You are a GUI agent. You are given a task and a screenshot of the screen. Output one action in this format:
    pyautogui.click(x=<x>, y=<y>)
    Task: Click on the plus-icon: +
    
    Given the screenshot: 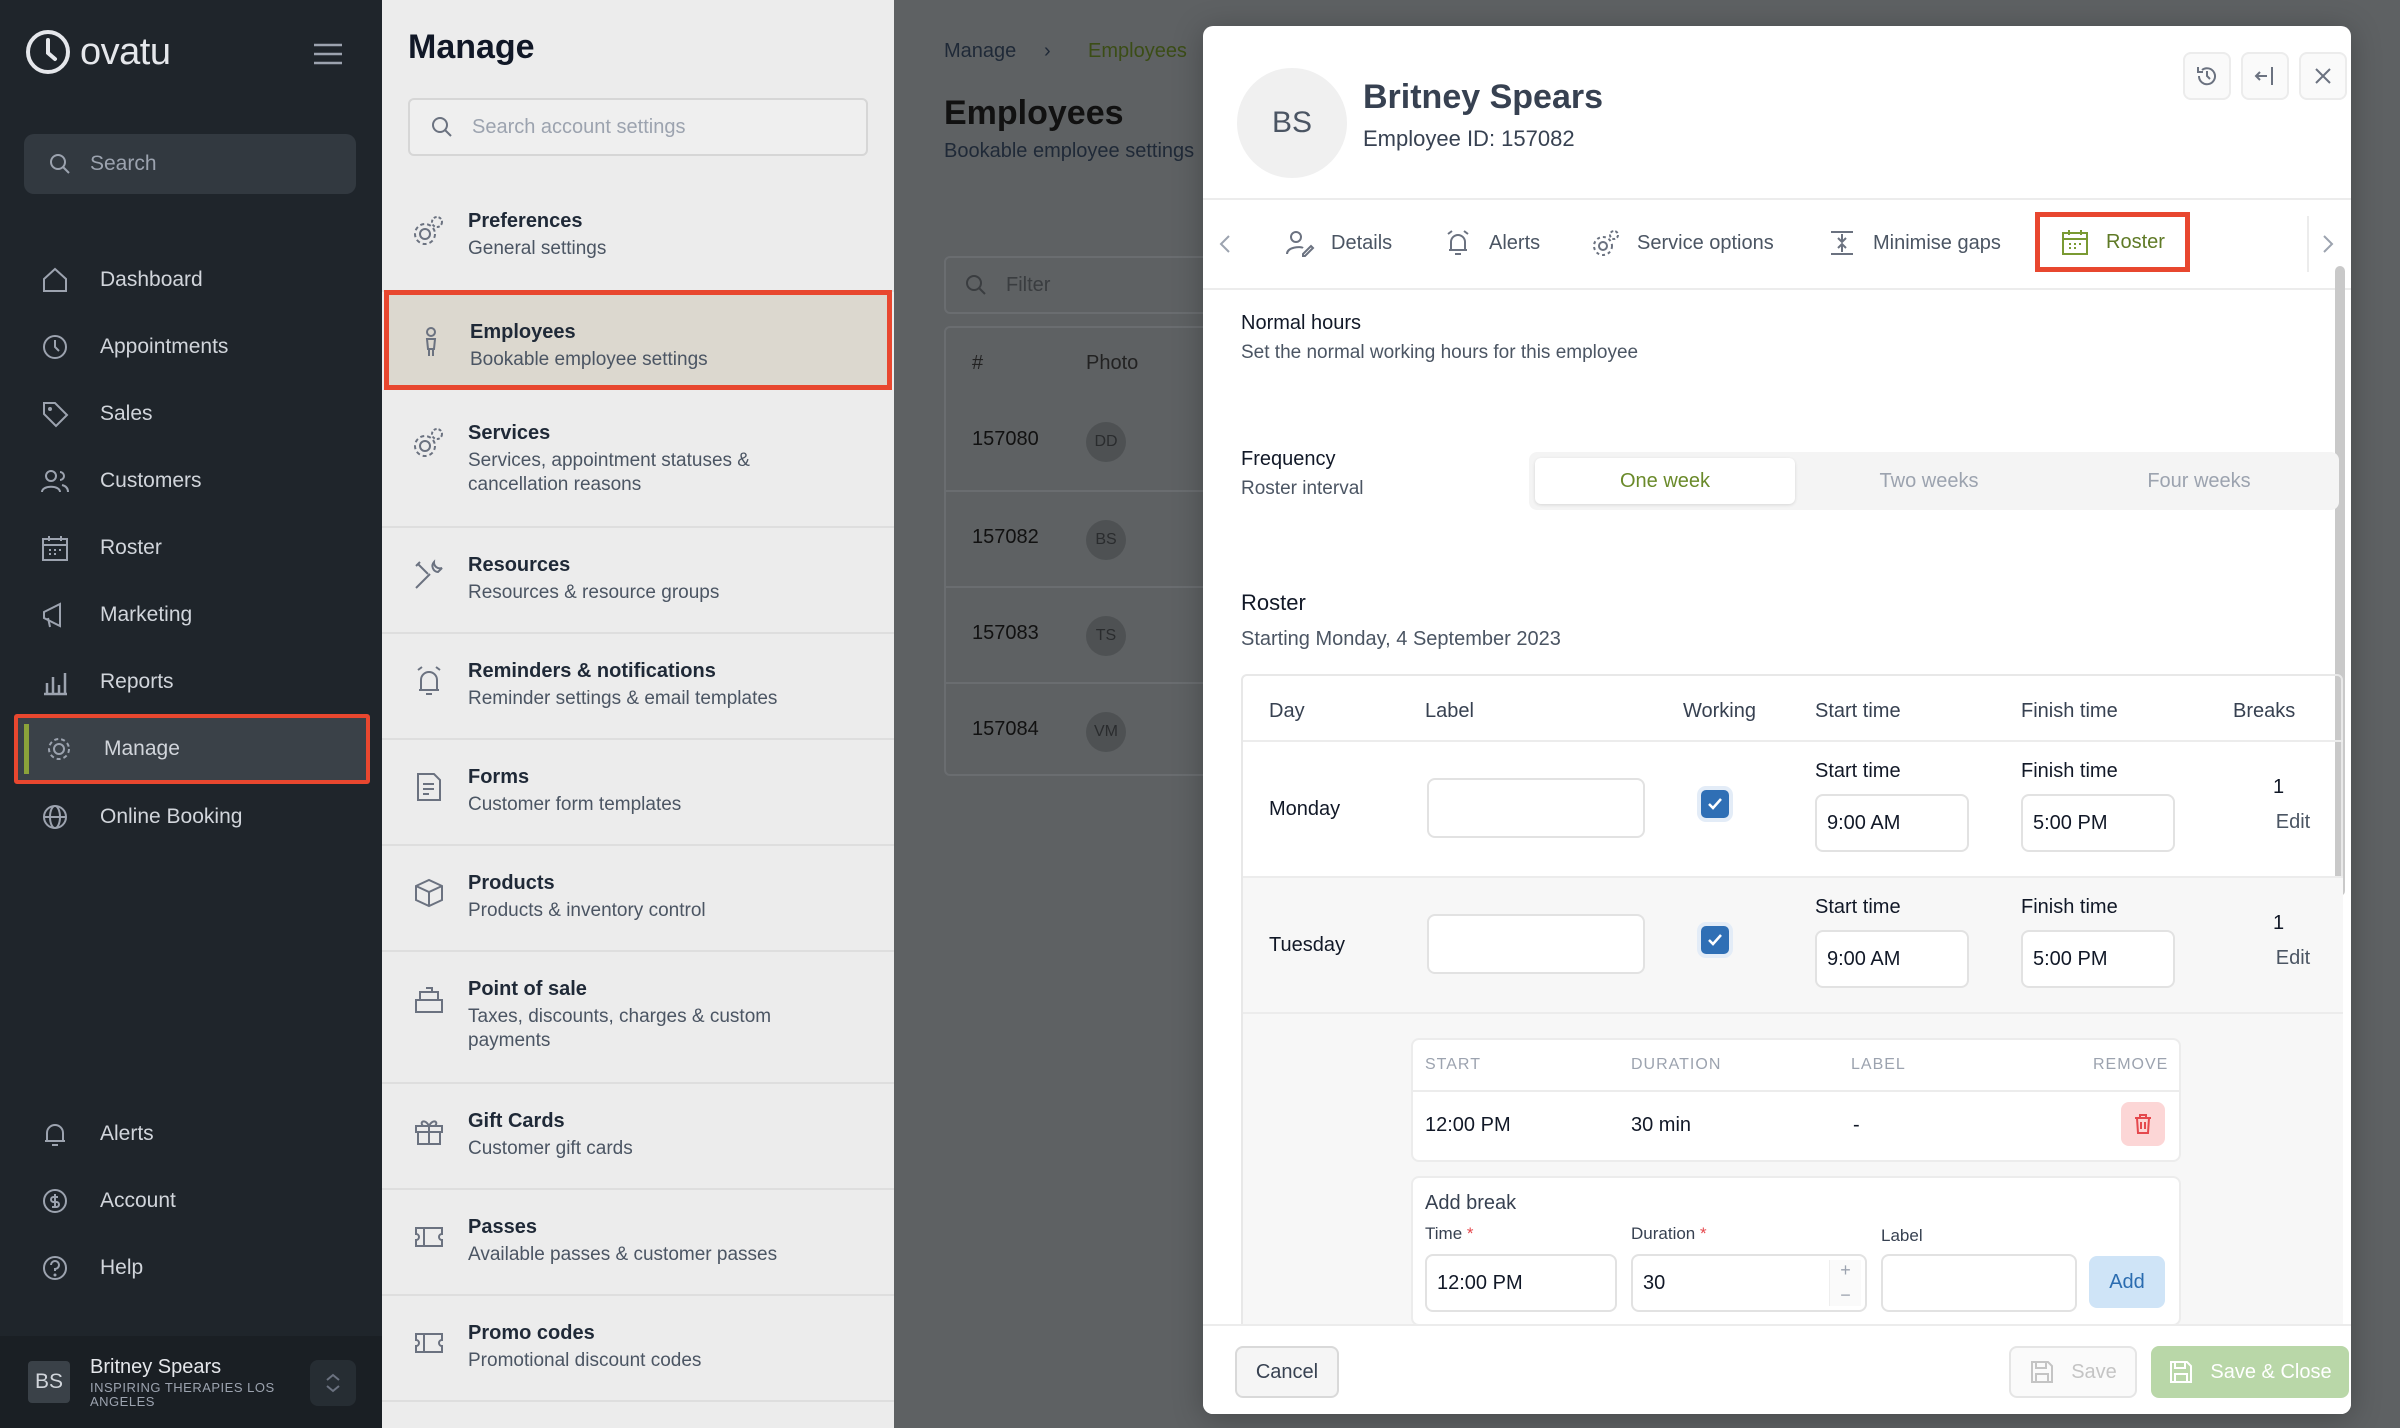 What is the action you would take?
    pyautogui.click(x=1845, y=1270)
    